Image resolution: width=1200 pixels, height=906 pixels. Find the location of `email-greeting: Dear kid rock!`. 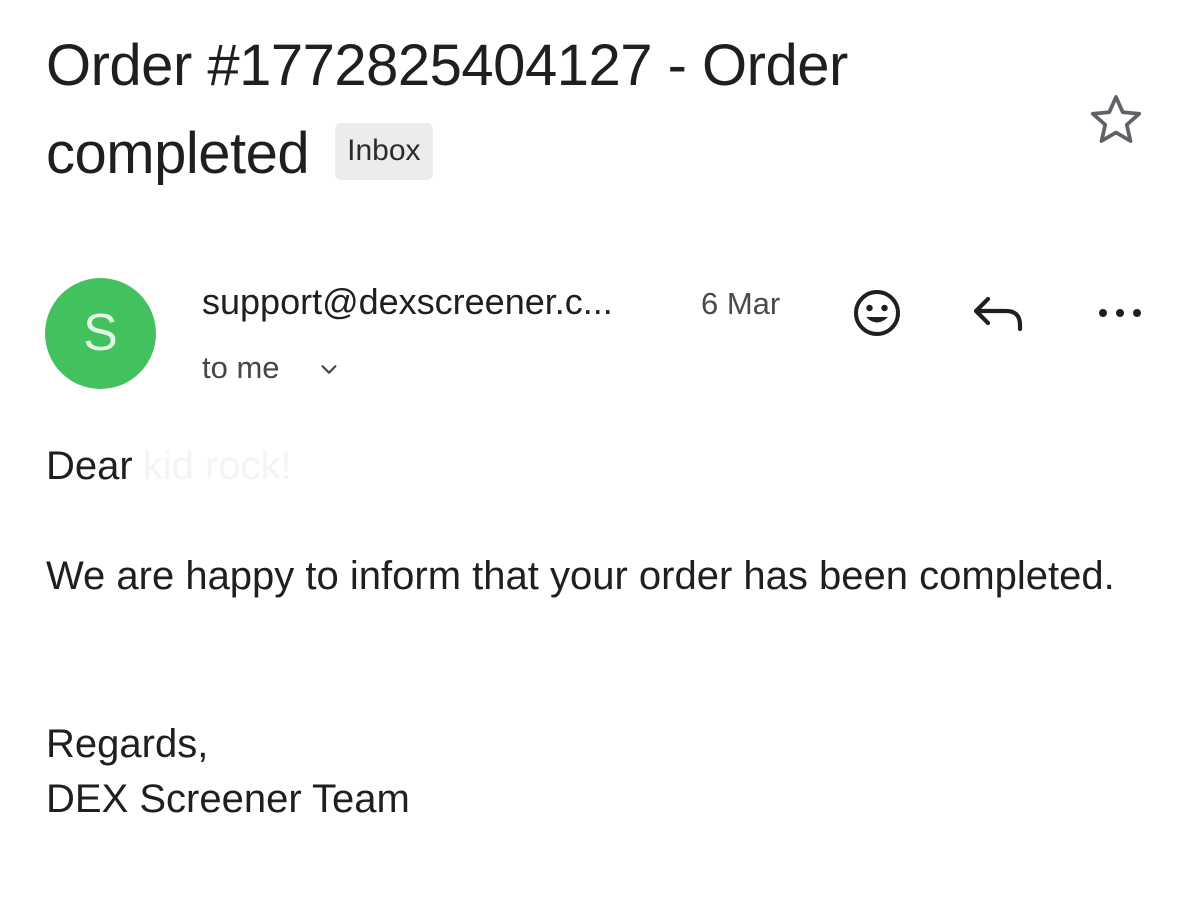

email-greeting: Dear kid rock! is located at coordinates (169, 466).